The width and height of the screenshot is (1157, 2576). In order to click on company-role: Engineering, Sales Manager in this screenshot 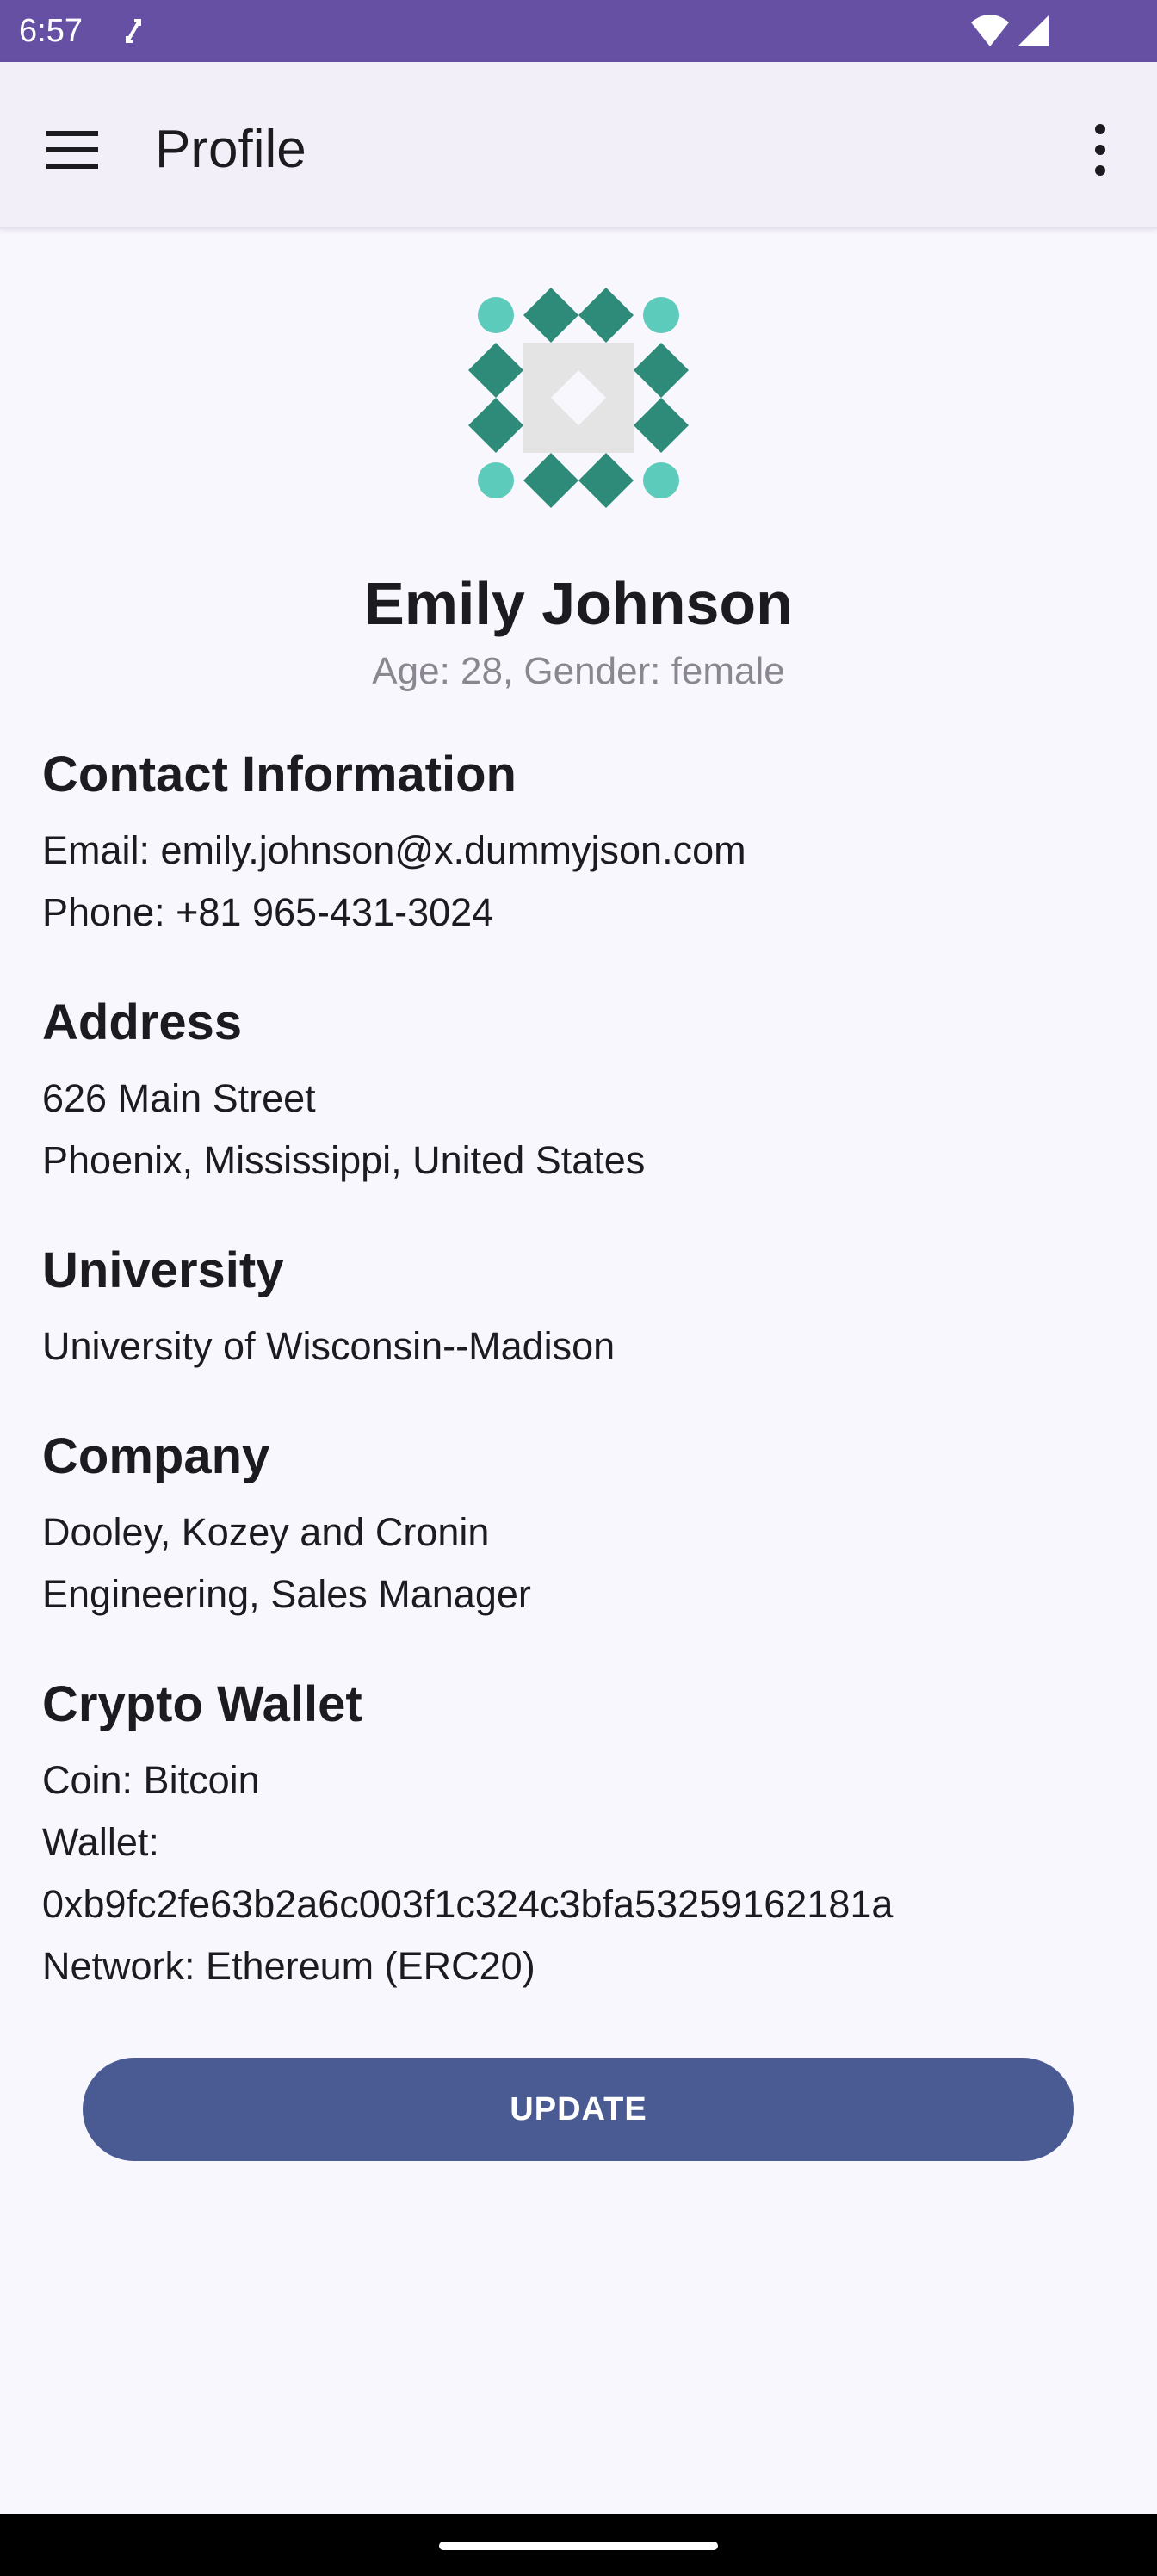, I will do `click(287, 1594)`.